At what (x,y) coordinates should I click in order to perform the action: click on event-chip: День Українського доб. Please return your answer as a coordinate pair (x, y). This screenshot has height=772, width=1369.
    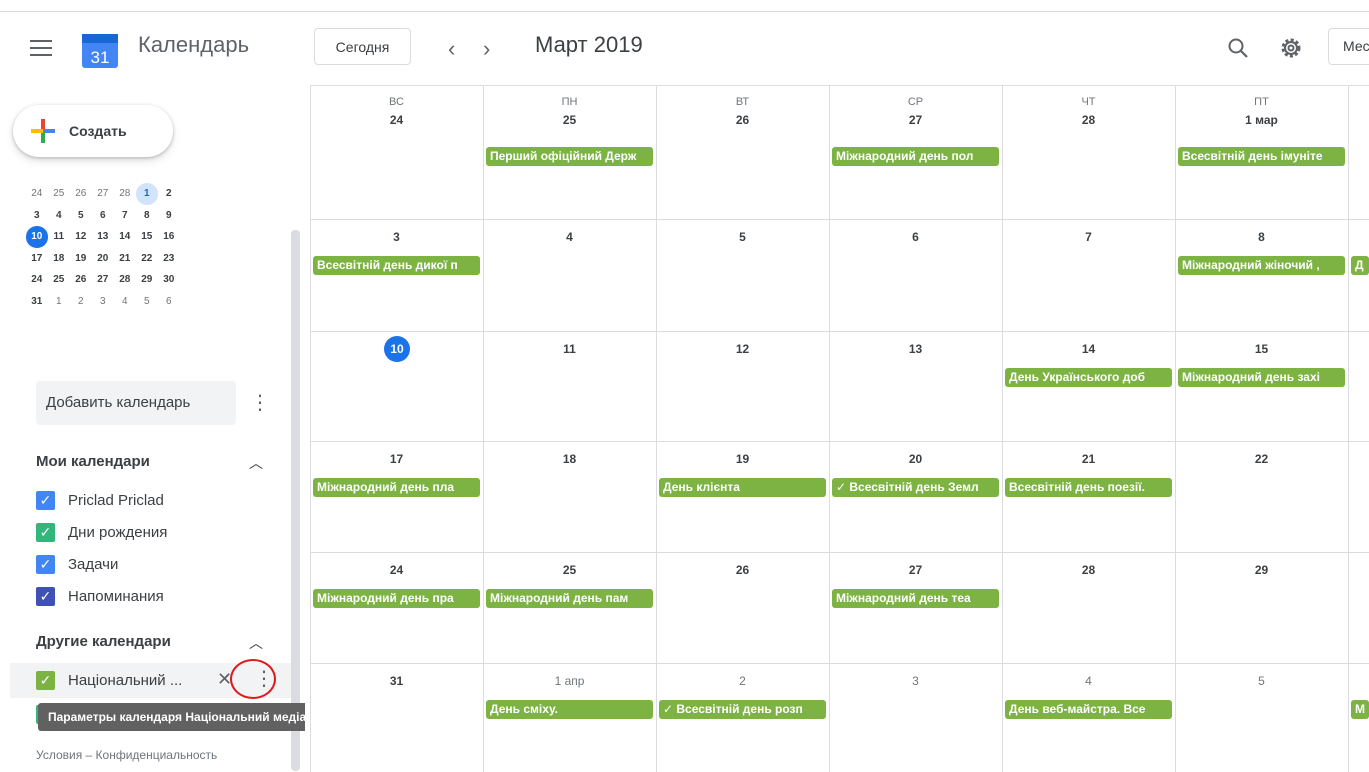
    Looking at the image, I should click on (1088, 377).